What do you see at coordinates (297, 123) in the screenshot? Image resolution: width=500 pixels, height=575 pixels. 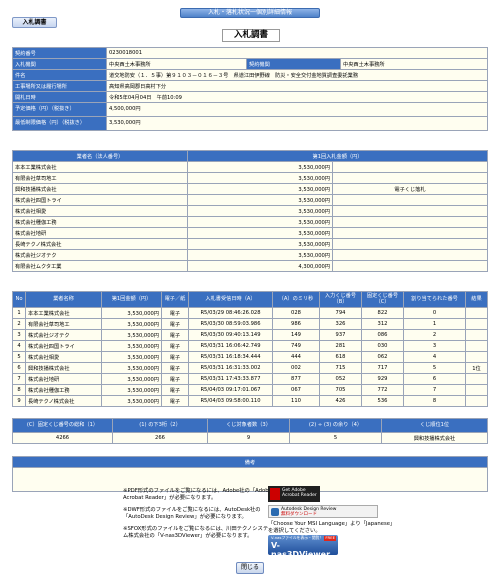 I see `min-price-value: 3,530,000円` at bounding box center [297, 123].